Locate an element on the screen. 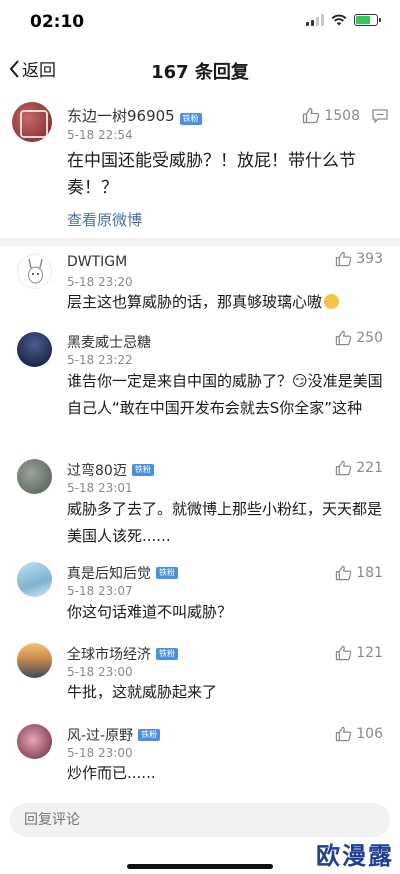 Image resolution: width=400 pixels, height=874 pixels. reply-author-name: 过弯80迈 is located at coordinates (97, 471).